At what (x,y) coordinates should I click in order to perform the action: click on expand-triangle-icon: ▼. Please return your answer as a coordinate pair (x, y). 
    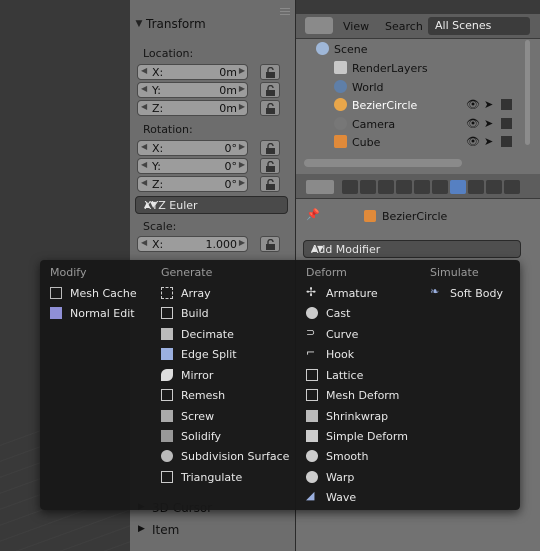
    Looking at the image, I should click on (139, 24).